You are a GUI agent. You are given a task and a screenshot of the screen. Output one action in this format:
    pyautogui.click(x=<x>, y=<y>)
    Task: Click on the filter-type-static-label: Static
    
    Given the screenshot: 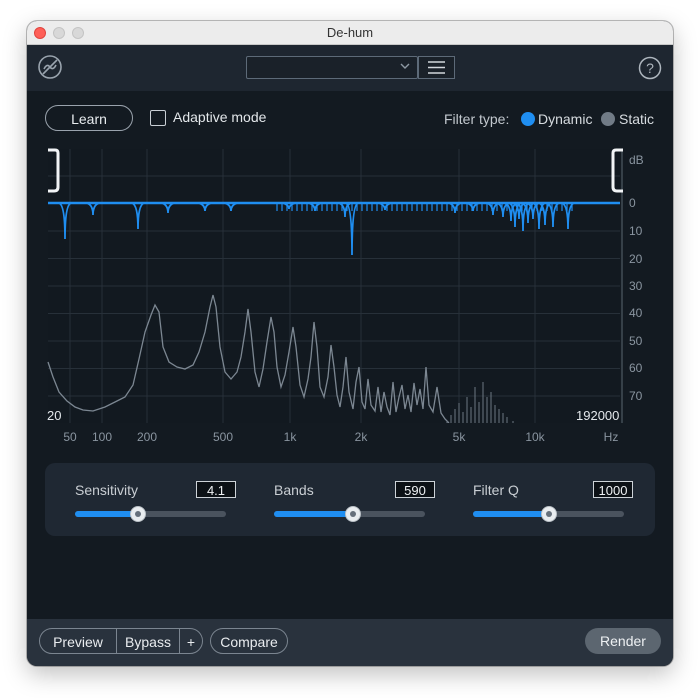 What is the action you would take?
    pyautogui.click(x=636, y=119)
    